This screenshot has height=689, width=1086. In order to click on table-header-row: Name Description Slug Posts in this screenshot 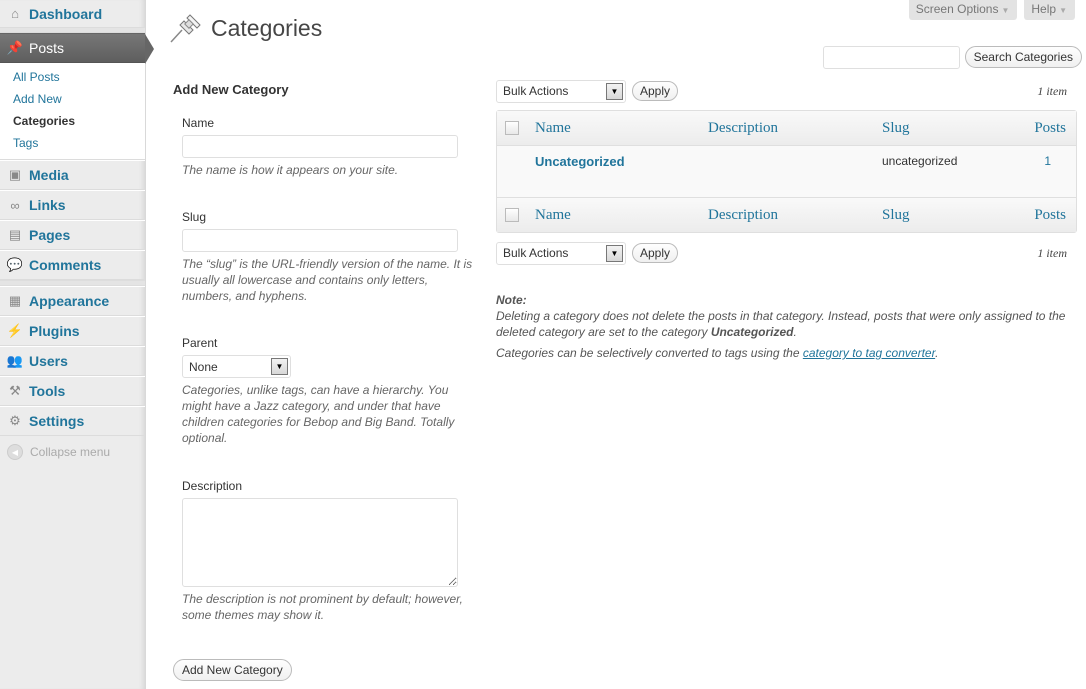, I will do `click(786, 128)`.